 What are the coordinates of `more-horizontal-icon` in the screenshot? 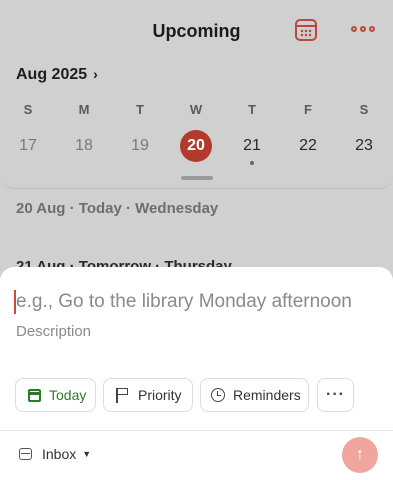 It's located at (363, 30).